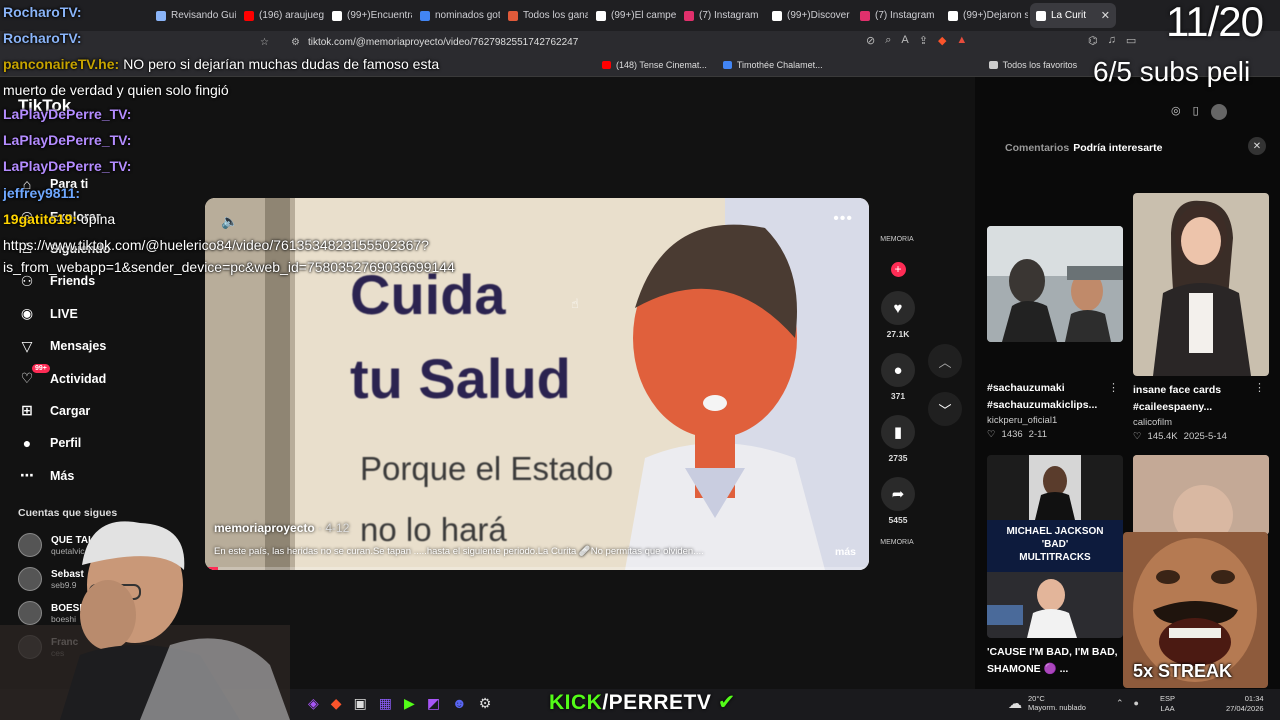  I want to click on app-icon: ◩, so click(433, 703).